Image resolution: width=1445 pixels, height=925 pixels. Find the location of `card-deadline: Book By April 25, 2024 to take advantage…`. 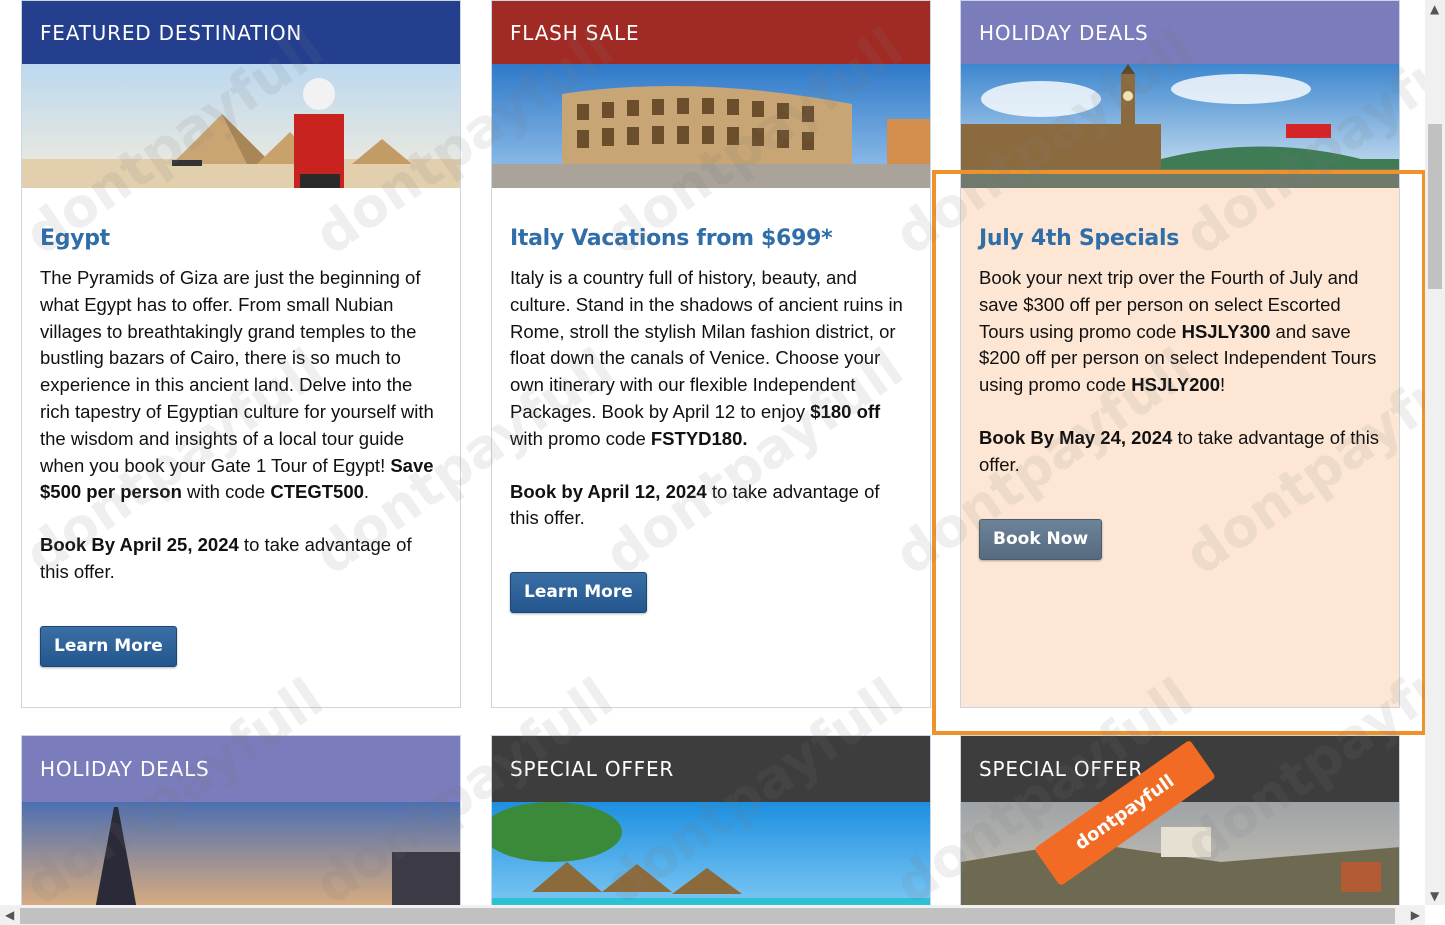

card-deadline: Book By April 25, 2024 to take advantage… is located at coordinates (226, 558).